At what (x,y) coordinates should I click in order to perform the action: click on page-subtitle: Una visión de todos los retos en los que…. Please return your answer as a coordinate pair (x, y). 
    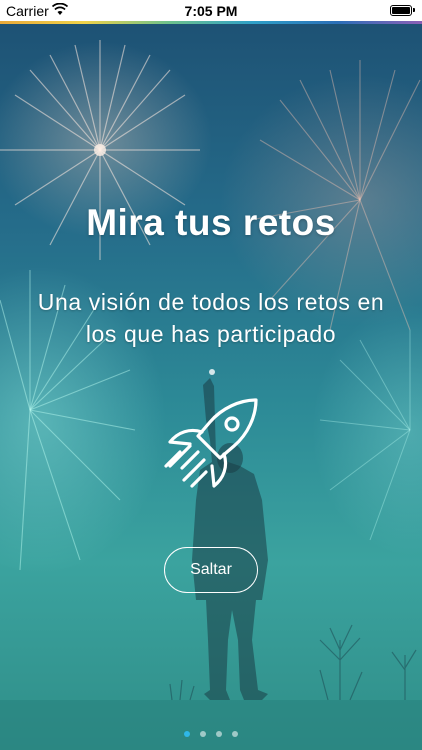
    Looking at the image, I should click on (211, 318).